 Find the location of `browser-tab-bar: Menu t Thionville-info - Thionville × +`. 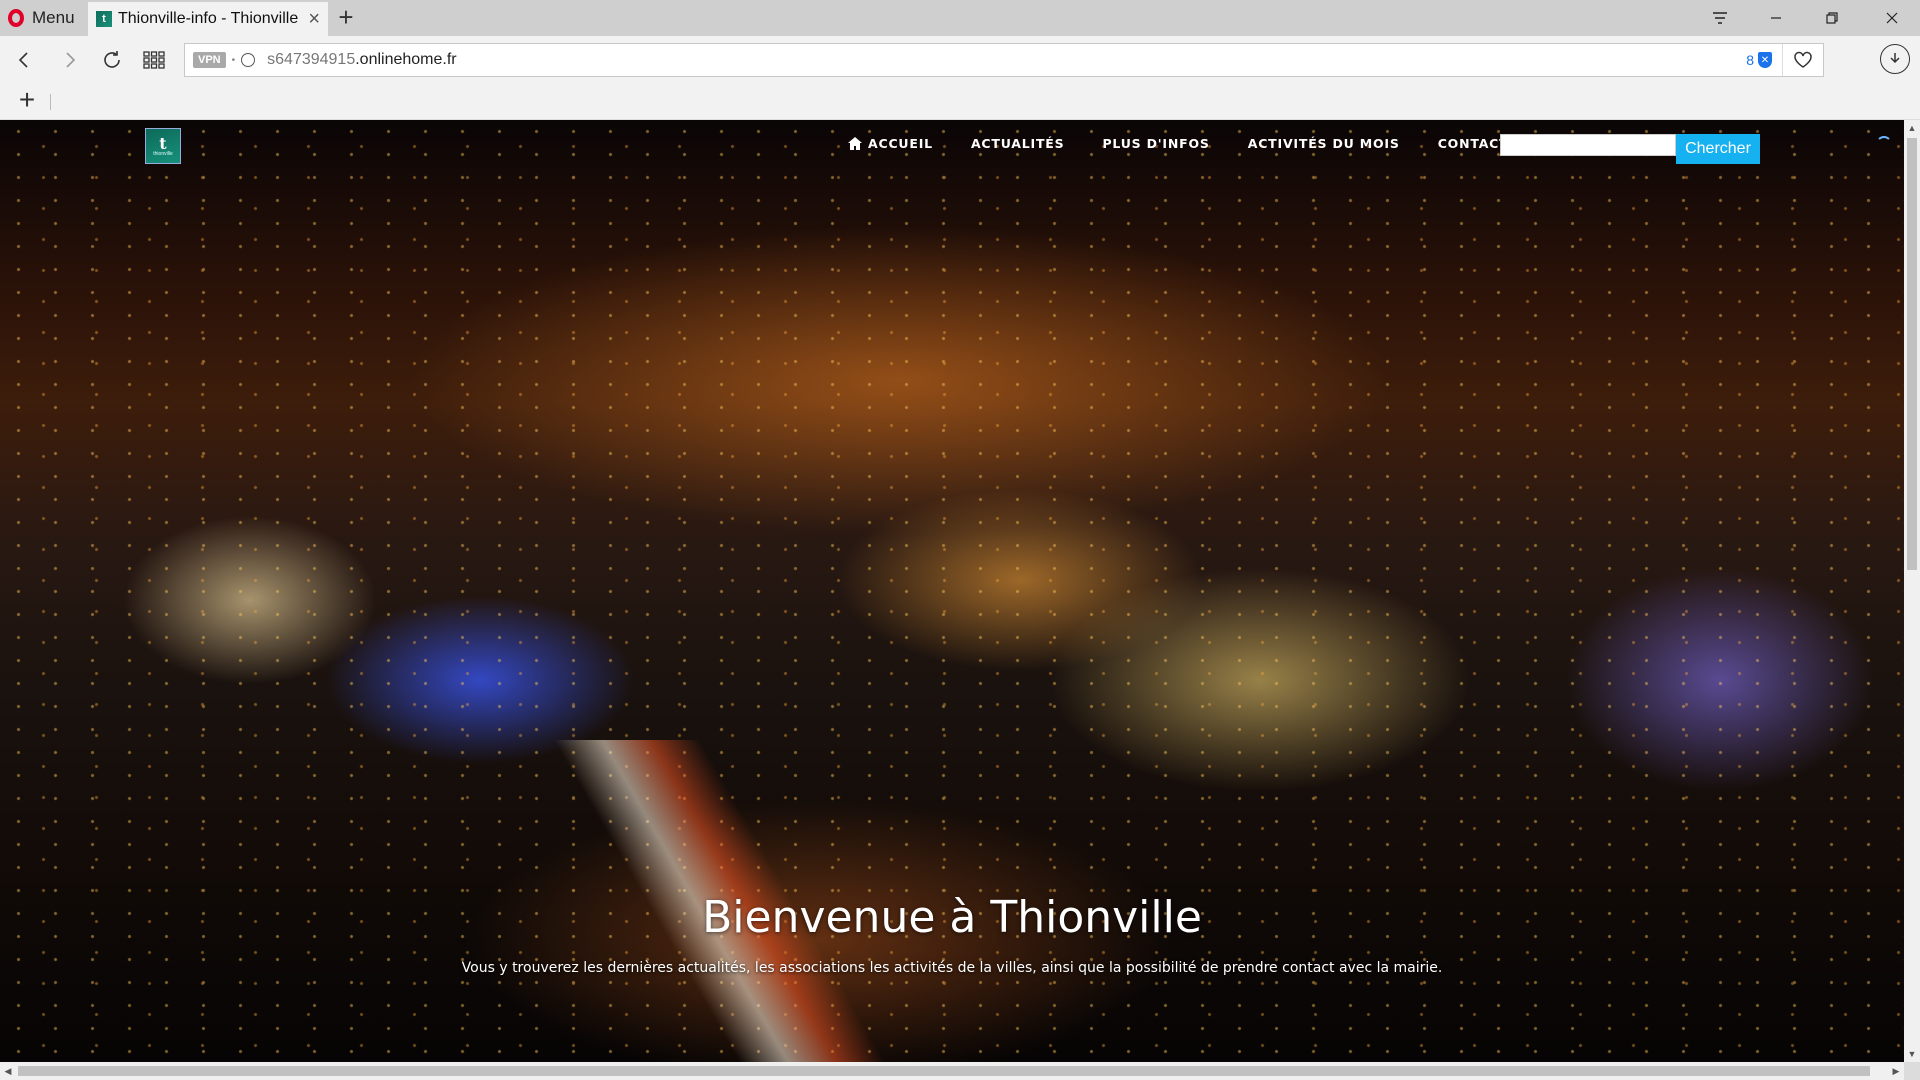

browser-tab-bar: Menu t Thionville-info - Thionville × + is located at coordinates (960, 18).